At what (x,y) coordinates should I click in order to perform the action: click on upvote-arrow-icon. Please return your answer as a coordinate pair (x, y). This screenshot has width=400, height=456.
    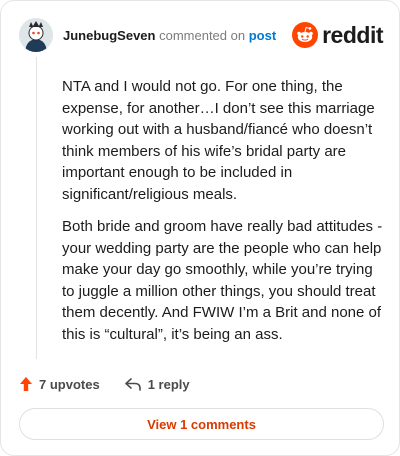
    Looking at the image, I should click on (26, 384).